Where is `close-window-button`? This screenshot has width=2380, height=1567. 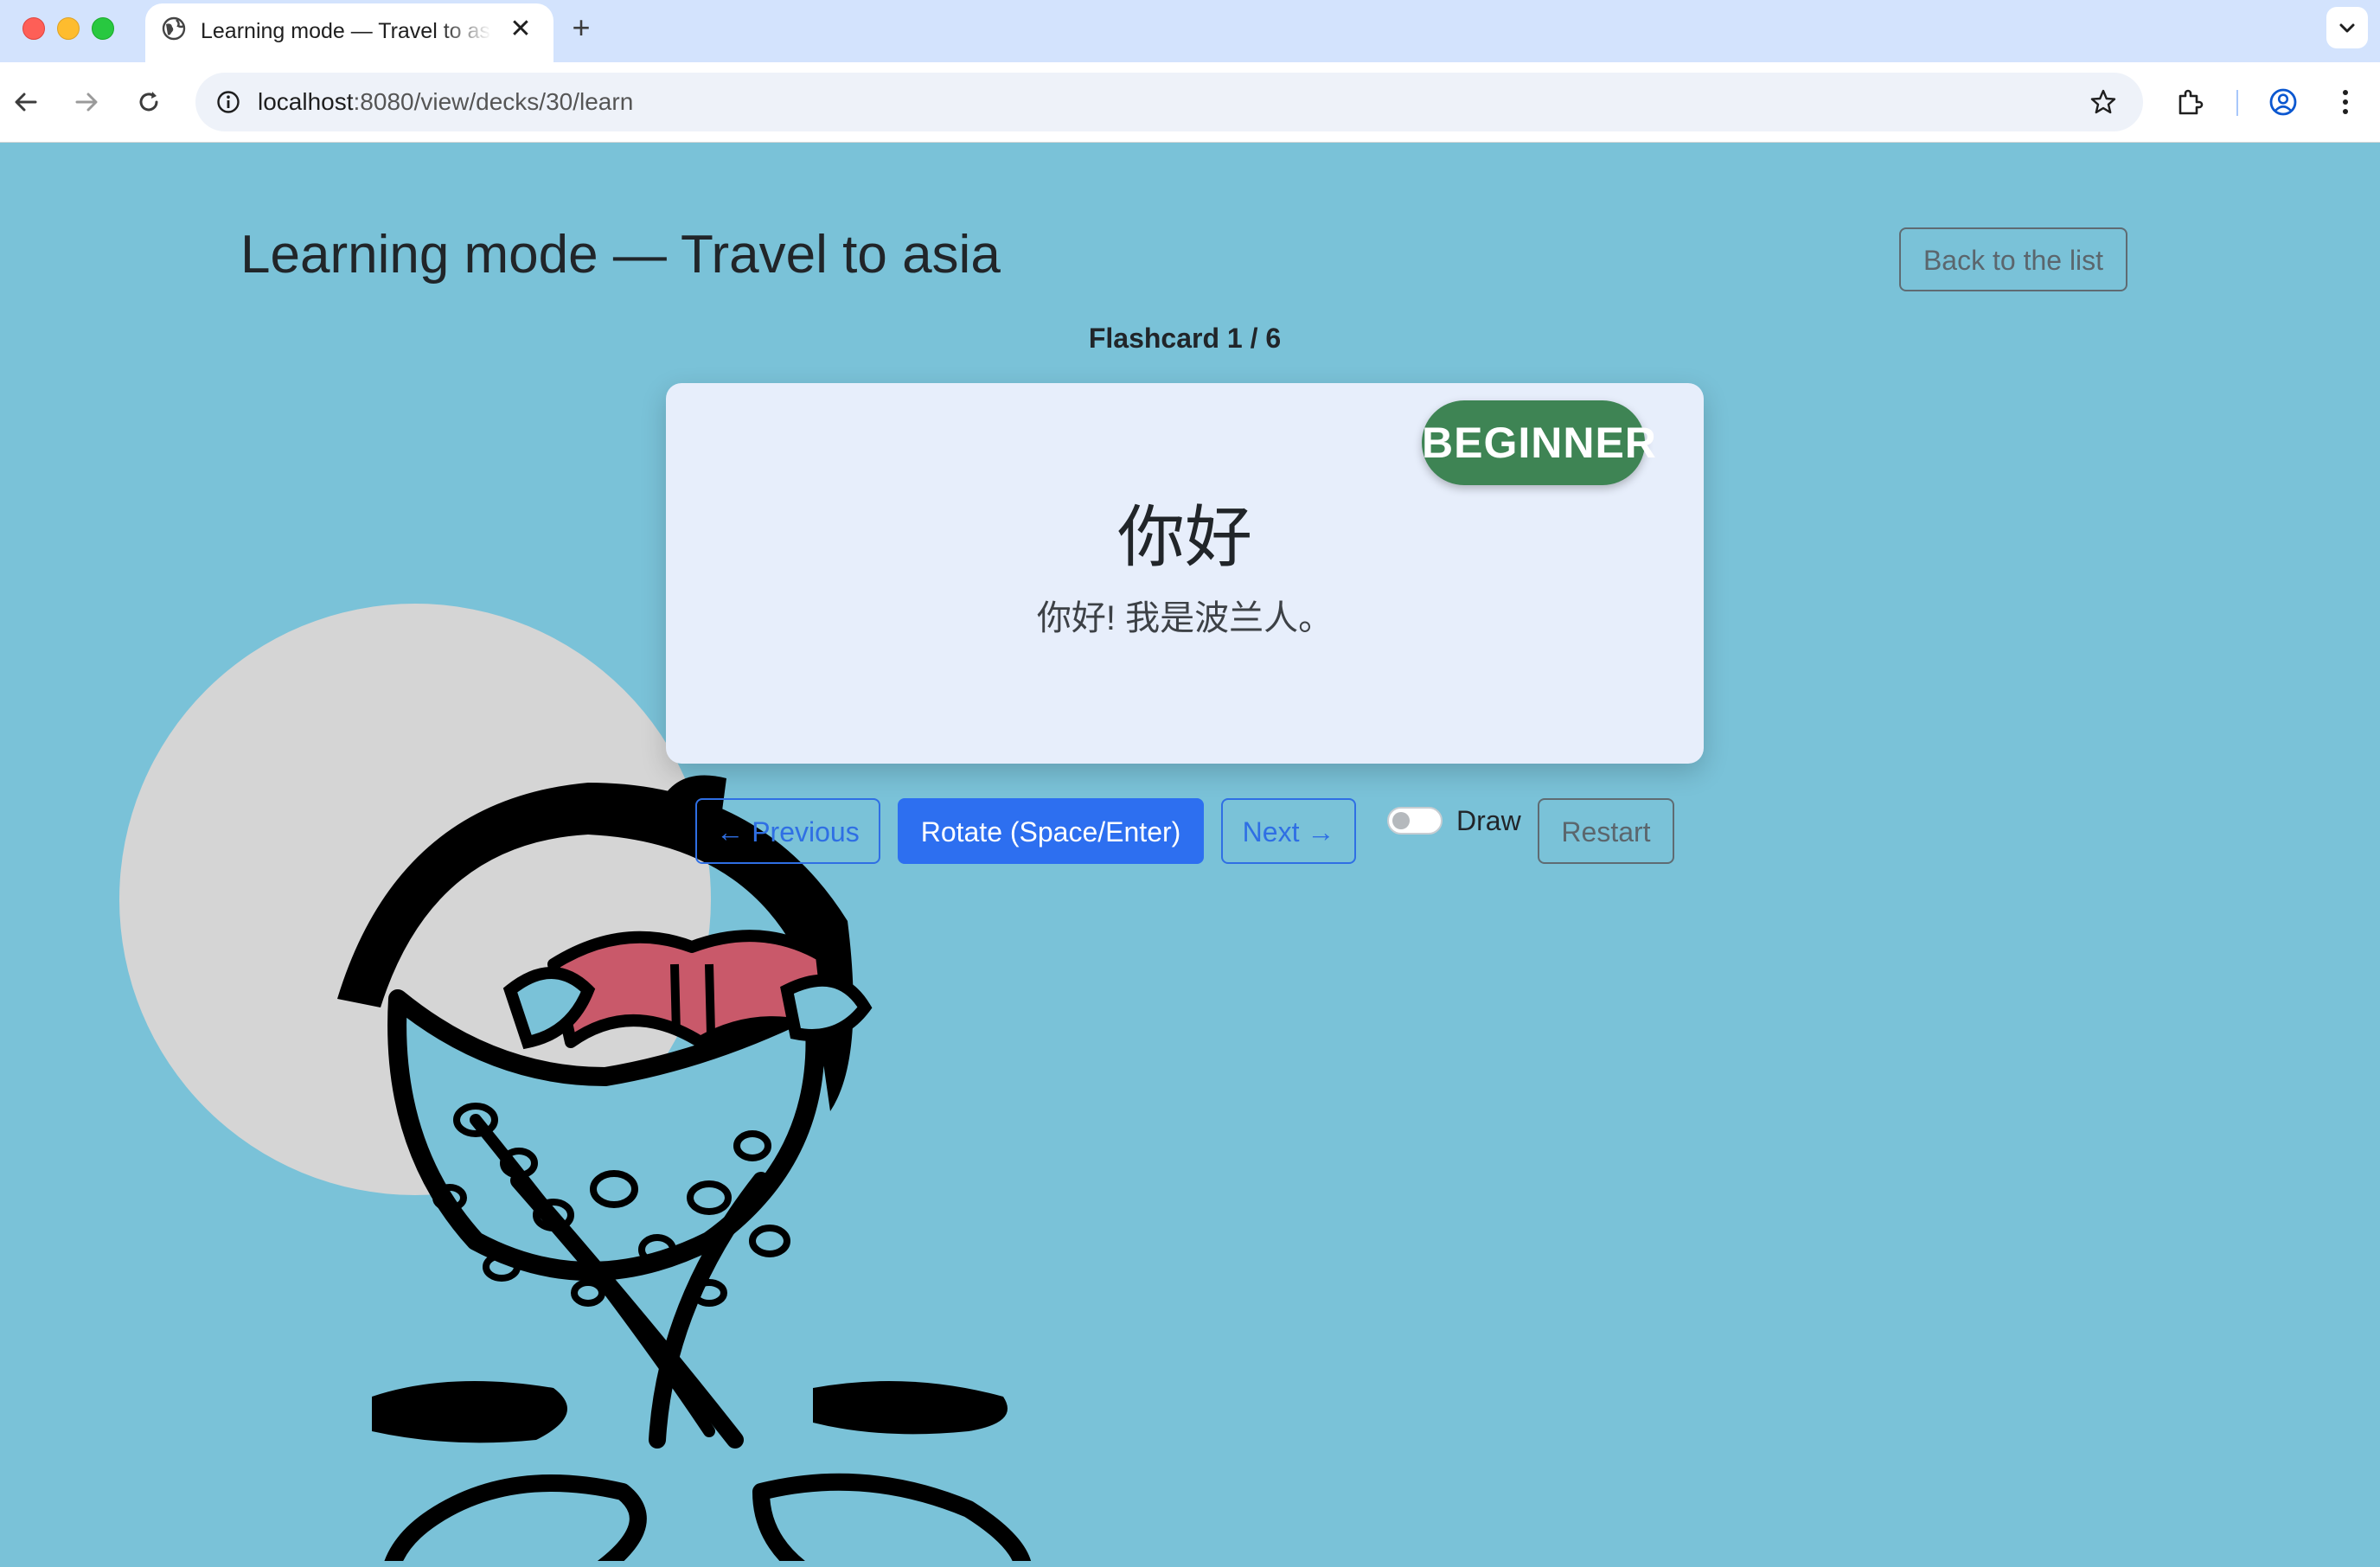
close-window-button is located at coordinates (33, 29).